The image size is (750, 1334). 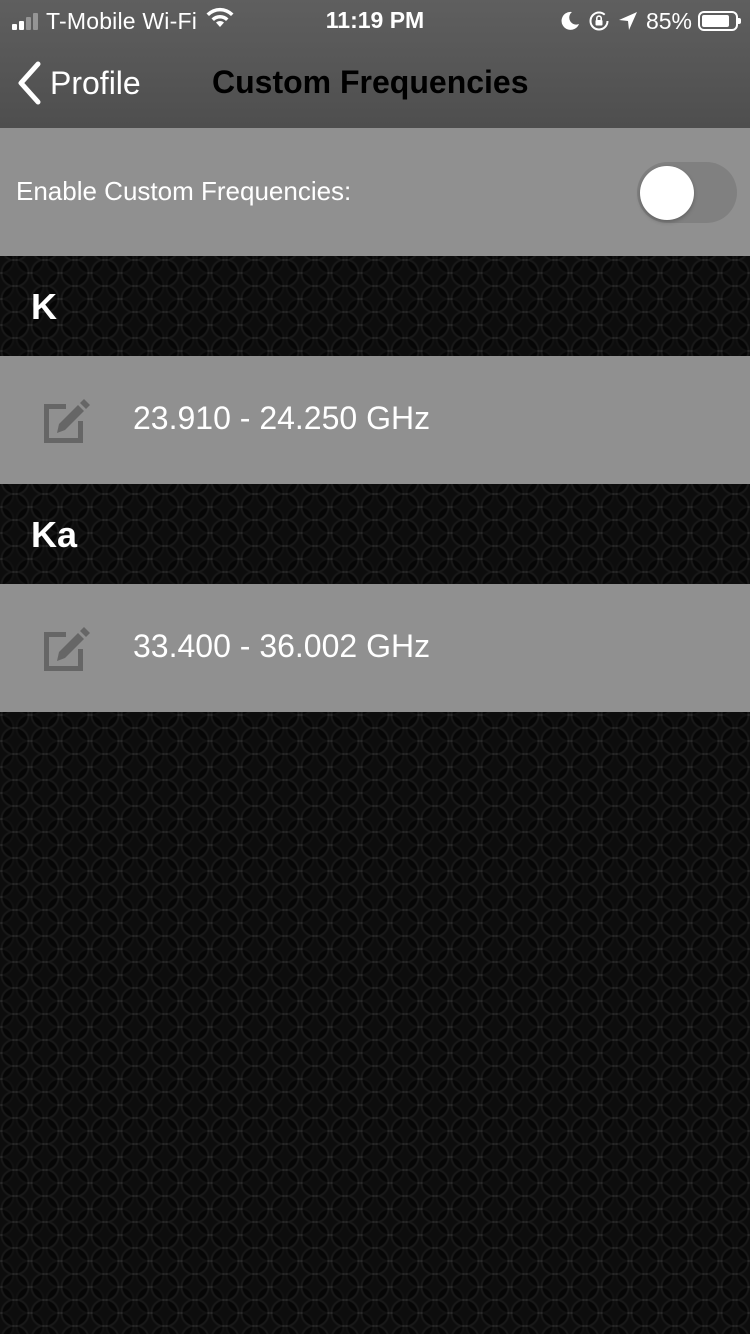 I want to click on section-title: K, so click(x=44, y=306).